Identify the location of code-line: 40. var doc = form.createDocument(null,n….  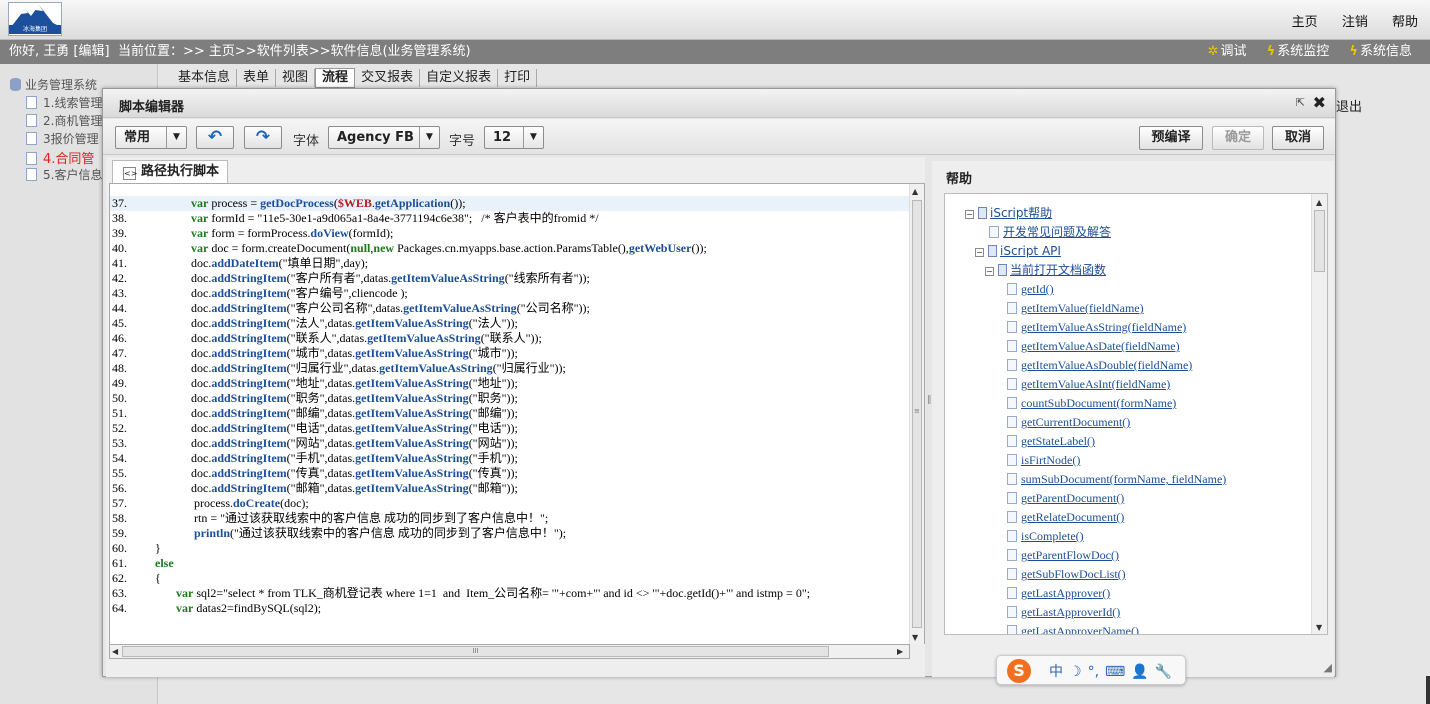
(510, 248).